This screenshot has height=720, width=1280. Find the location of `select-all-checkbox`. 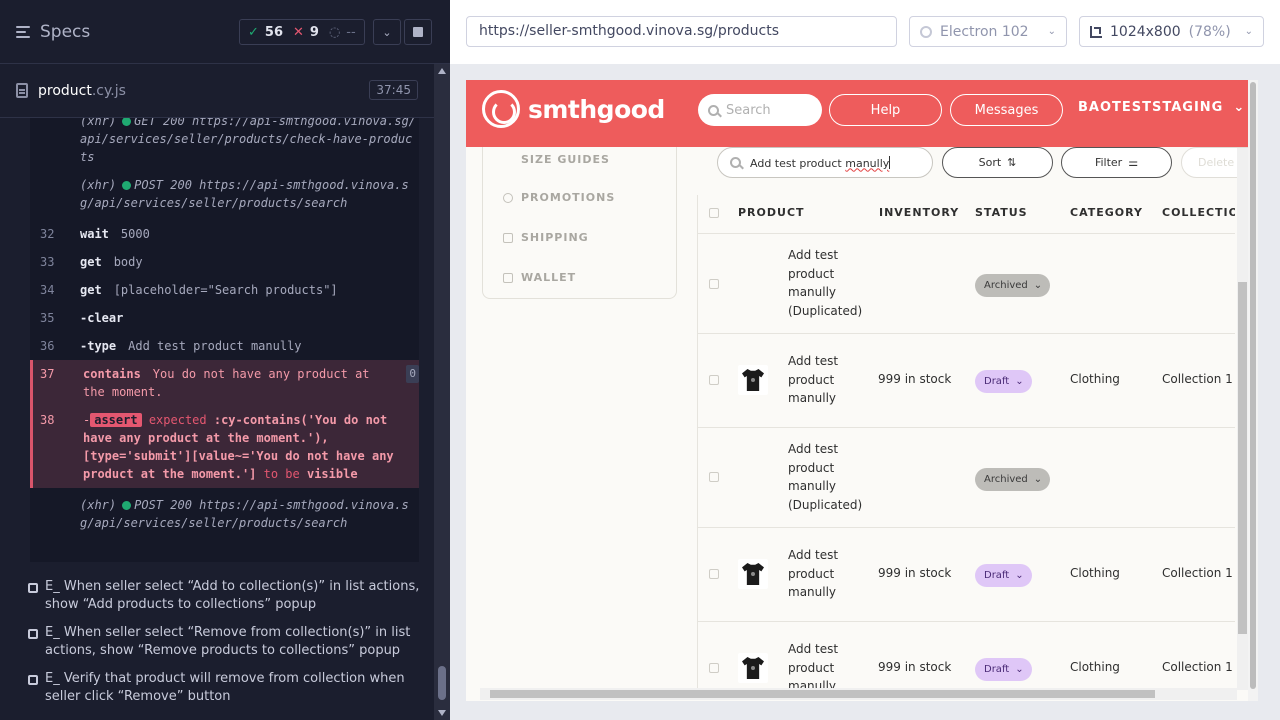

select-all-checkbox is located at coordinates (714, 213).